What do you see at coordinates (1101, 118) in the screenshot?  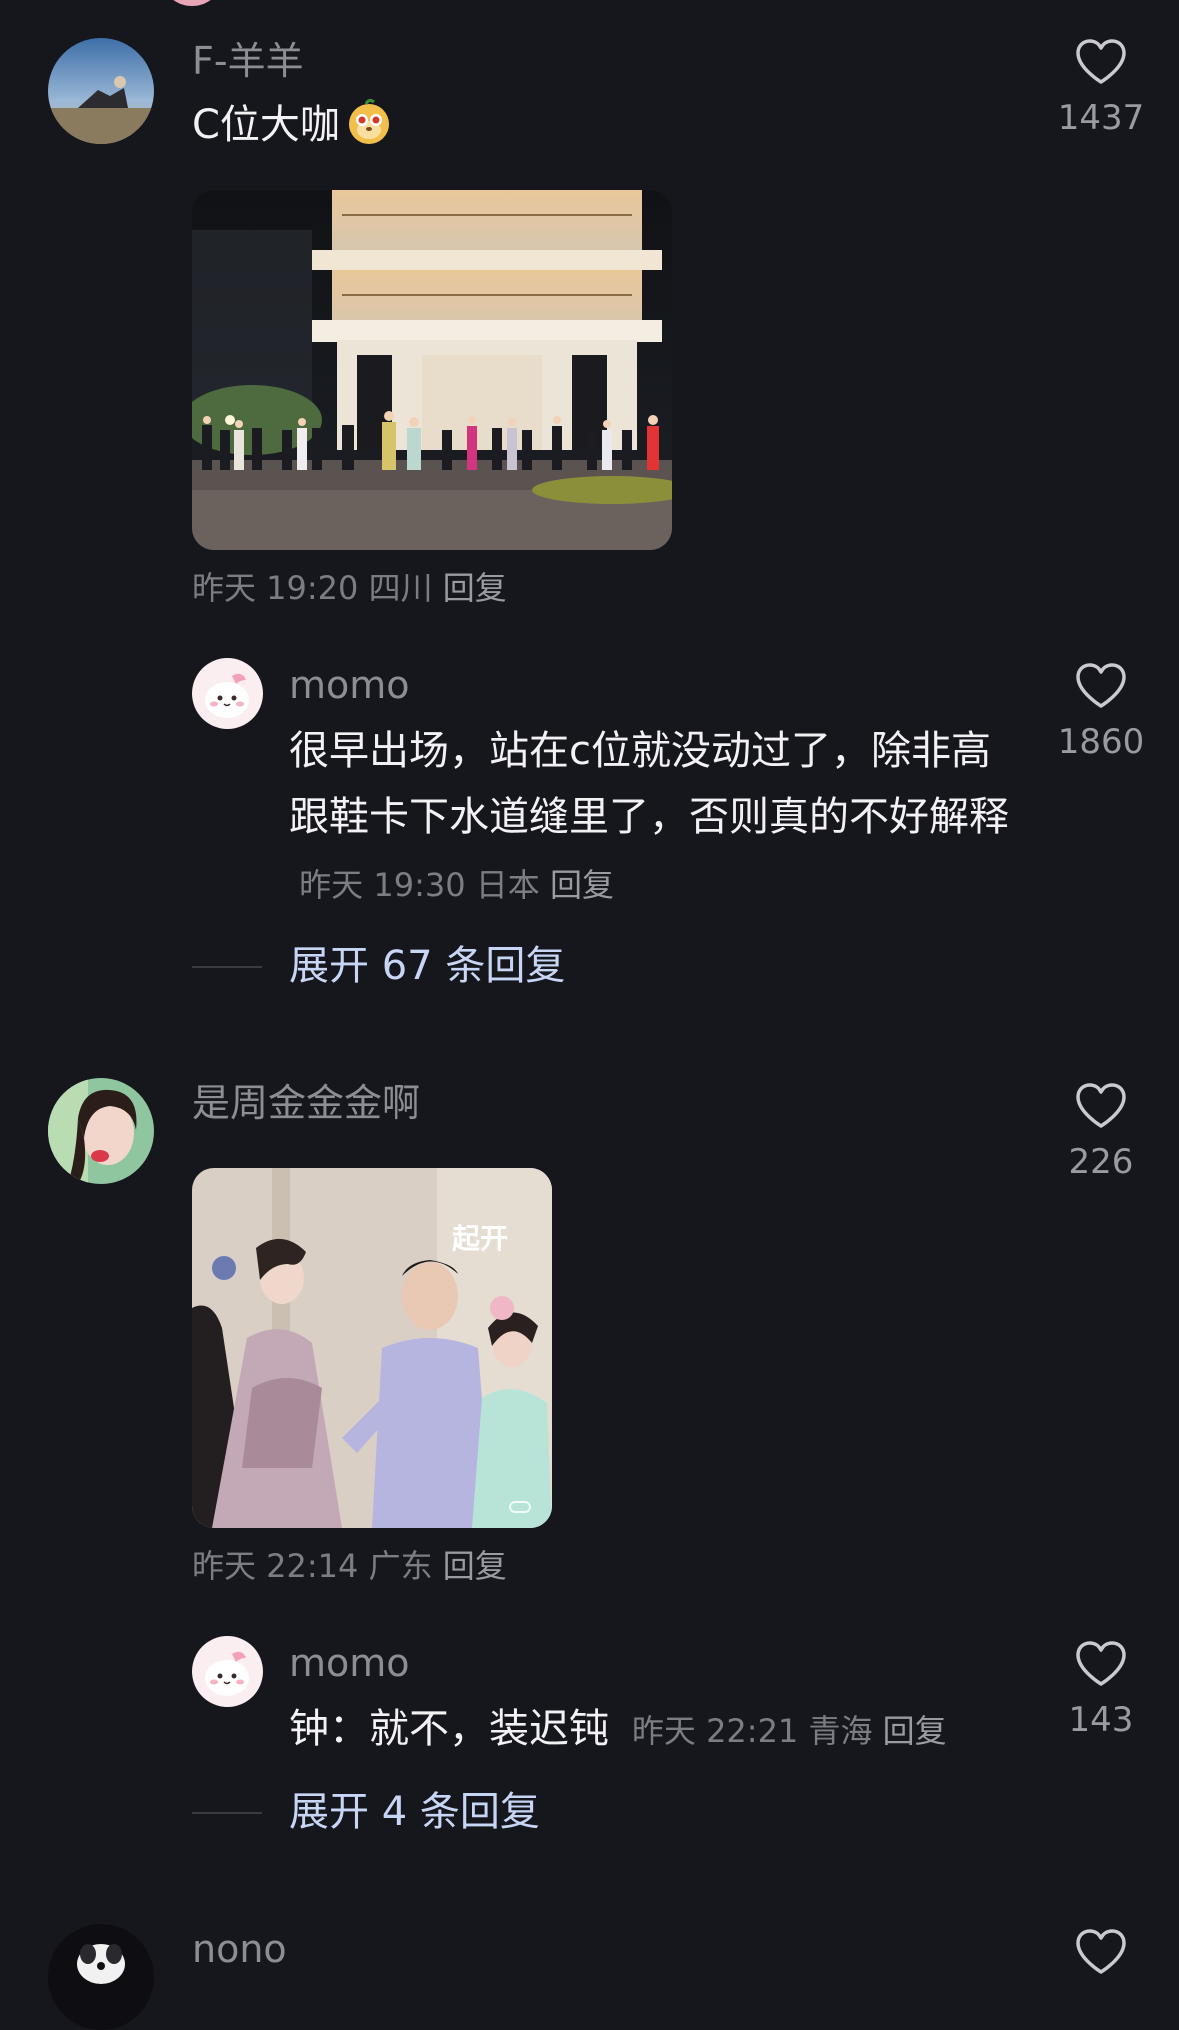 I see `like-count: 1437` at bounding box center [1101, 118].